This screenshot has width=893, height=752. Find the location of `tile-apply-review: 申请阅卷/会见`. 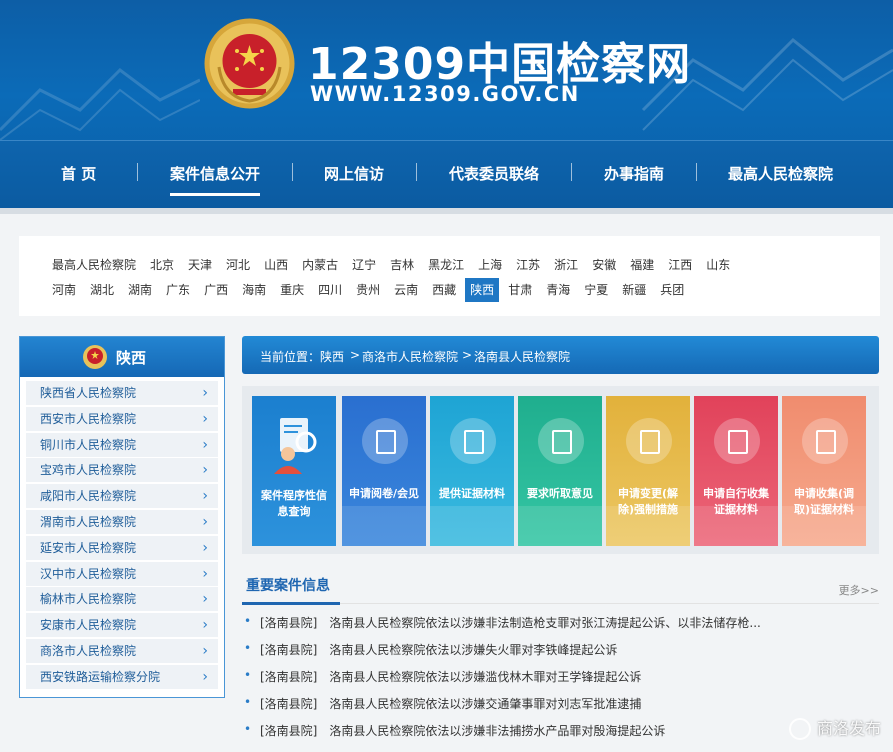

tile-apply-review: 申请阅卷/会见 is located at coordinates (384, 471).